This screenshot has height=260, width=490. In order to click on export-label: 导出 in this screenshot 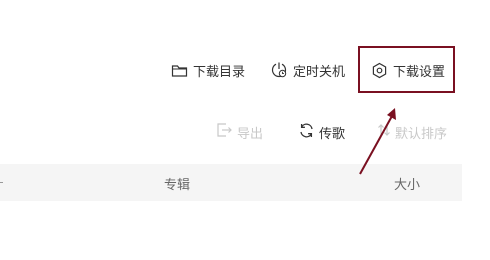, I will do `click(250, 134)`.